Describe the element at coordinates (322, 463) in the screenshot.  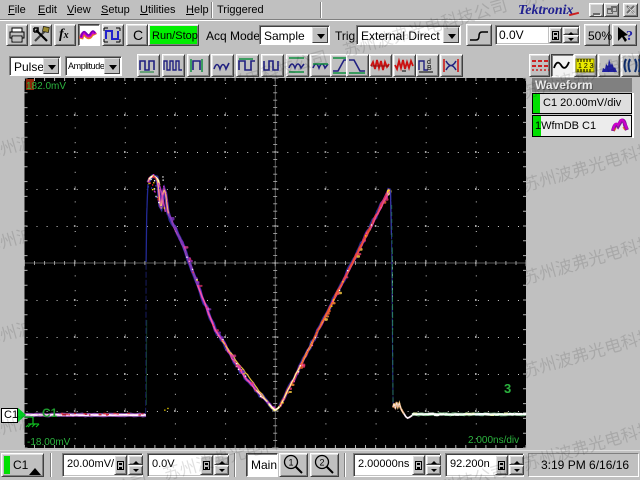
I see `svg-text: 2` at that location.